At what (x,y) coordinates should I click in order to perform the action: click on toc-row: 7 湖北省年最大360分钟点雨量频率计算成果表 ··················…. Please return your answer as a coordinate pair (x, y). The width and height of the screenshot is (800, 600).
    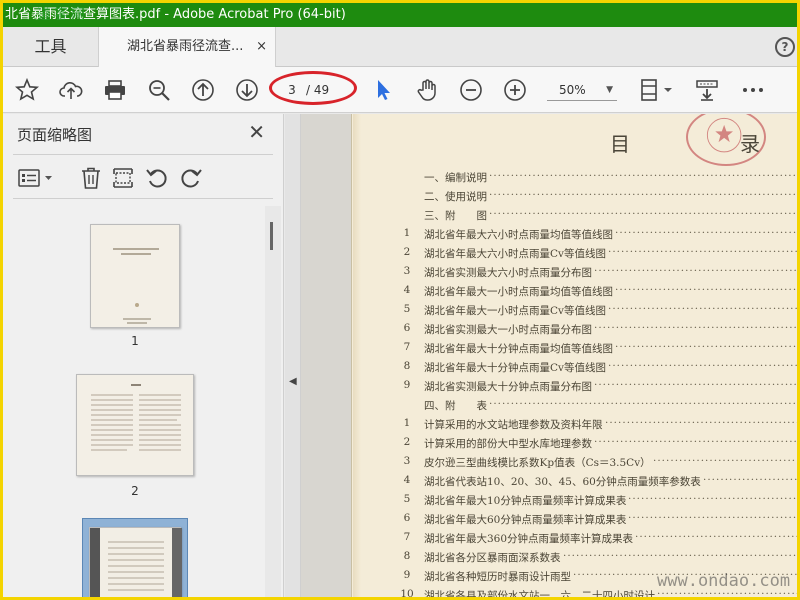
    Looking at the image, I should click on (574, 540).